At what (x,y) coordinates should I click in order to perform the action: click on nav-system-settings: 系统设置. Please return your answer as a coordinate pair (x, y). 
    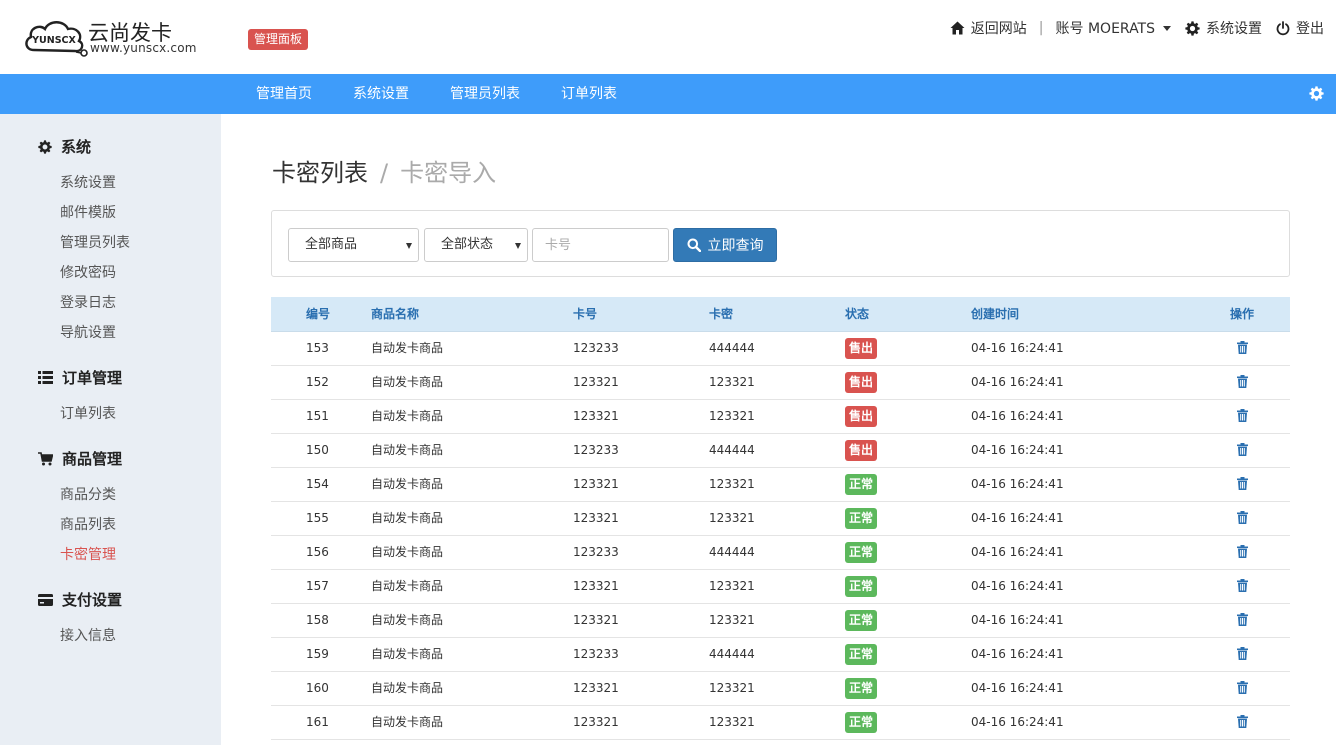
    Looking at the image, I should click on (381, 94).